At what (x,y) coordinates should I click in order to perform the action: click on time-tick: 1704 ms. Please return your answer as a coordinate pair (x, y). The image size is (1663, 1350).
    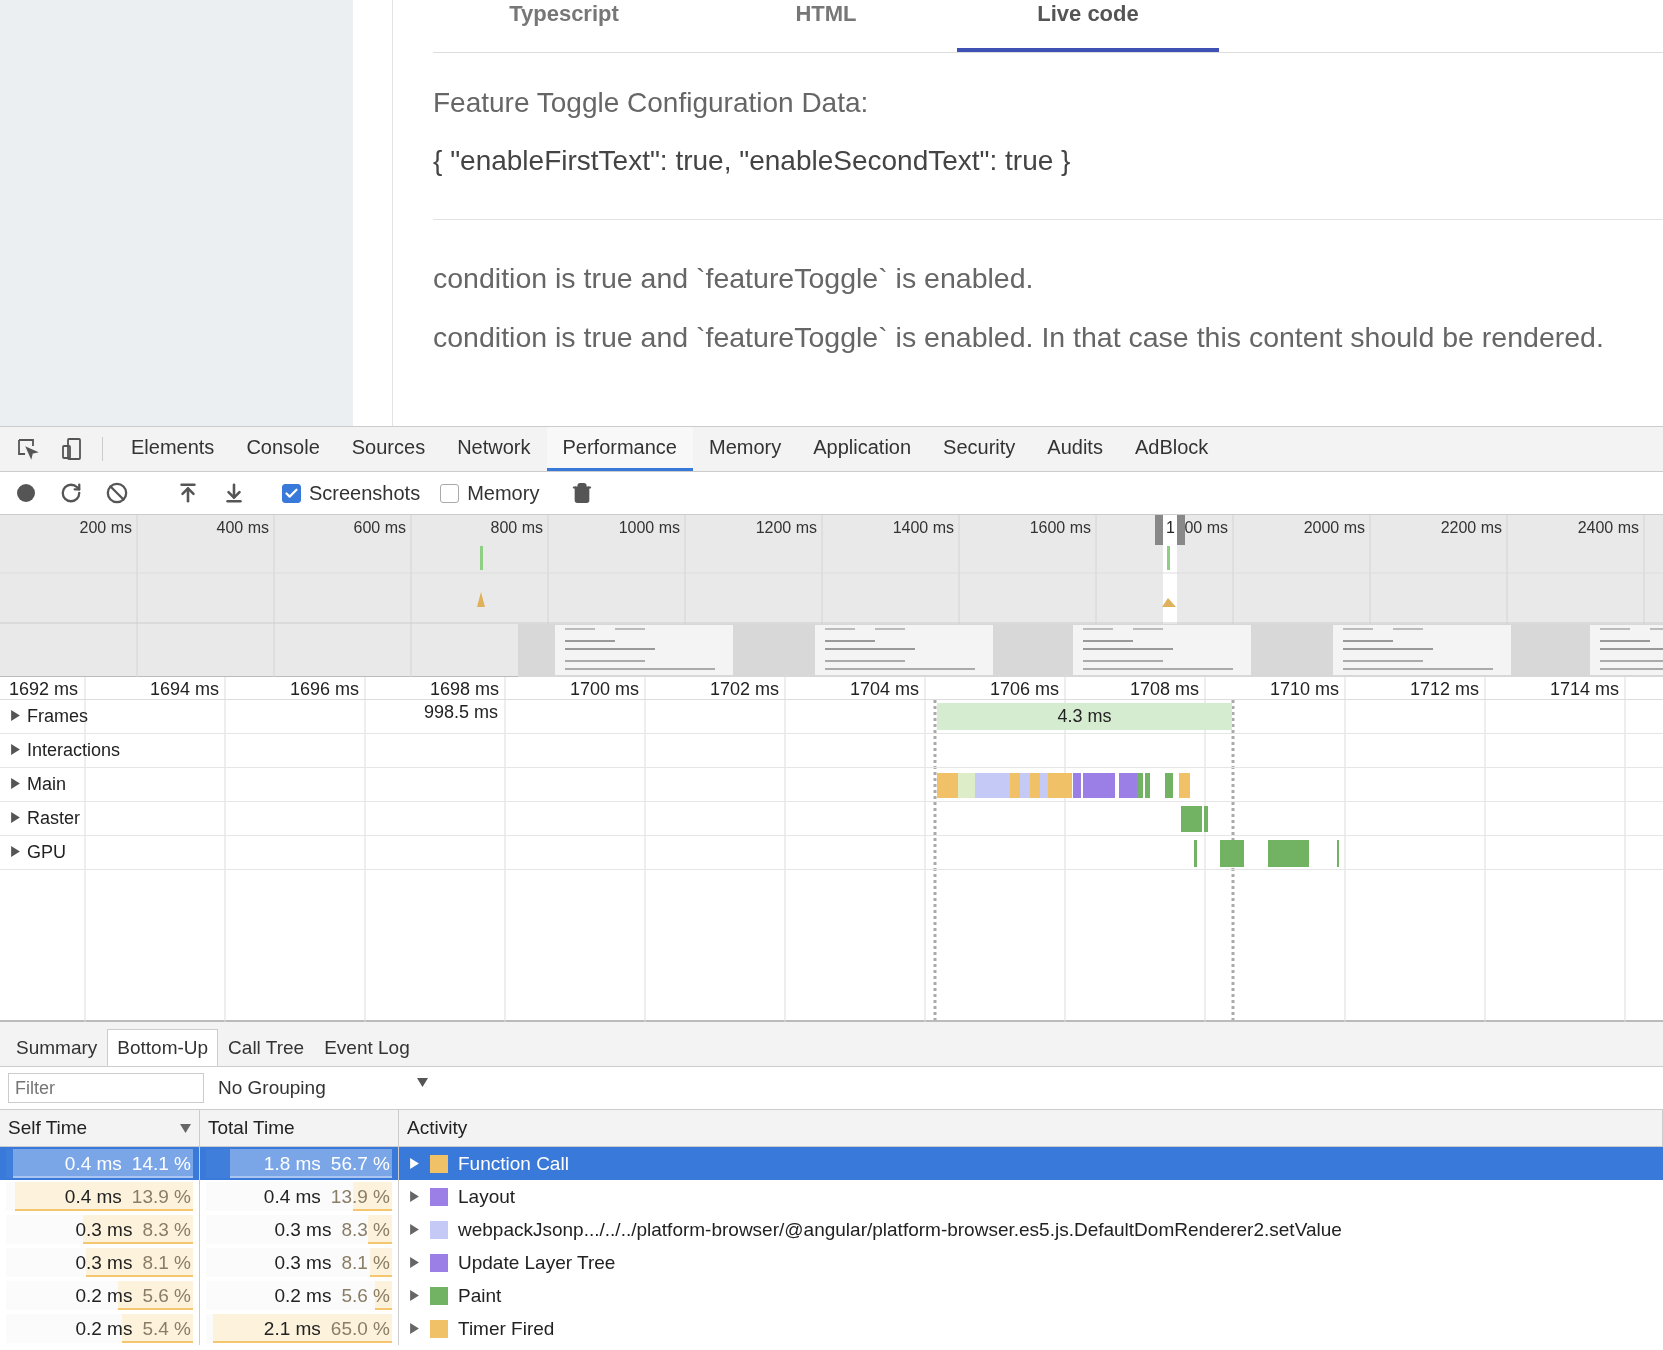
    Looking at the image, I should click on (884, 689).